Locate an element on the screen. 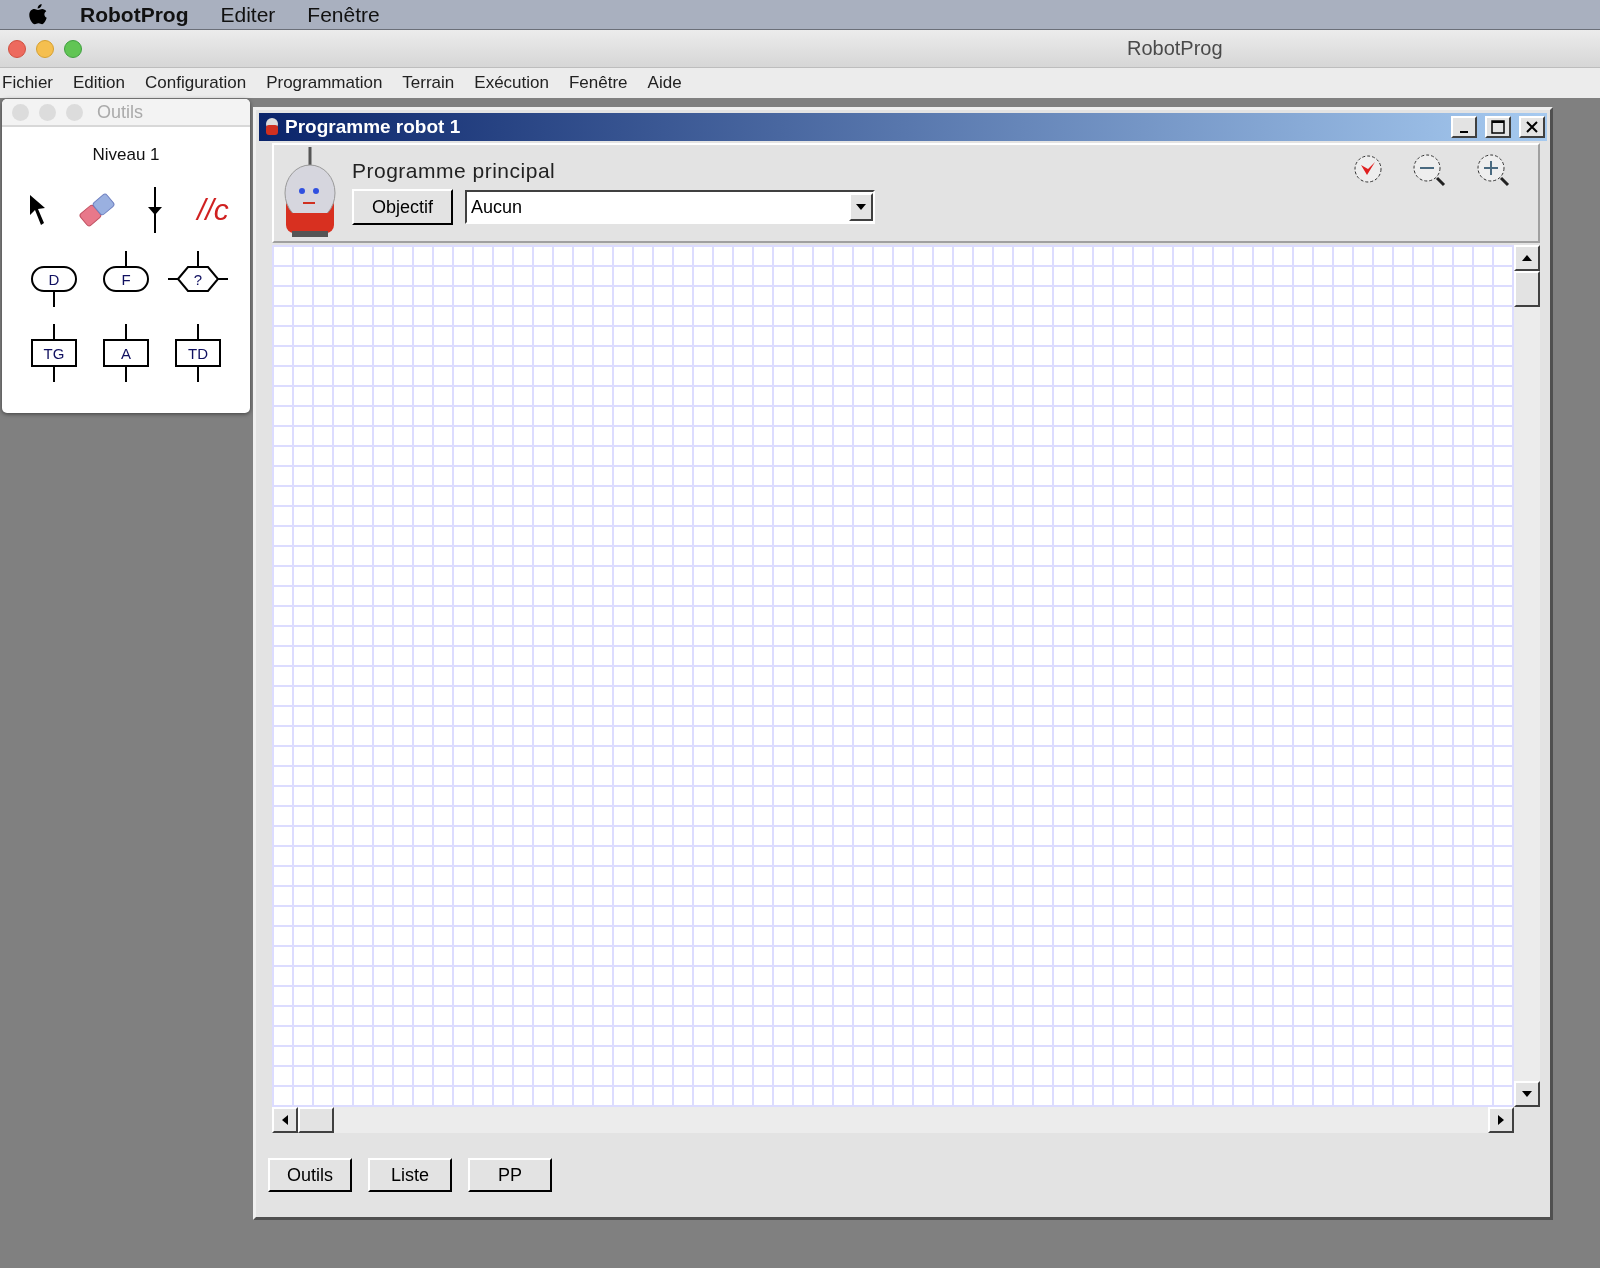  scroll-left-icon is located at coordinates (285, 1120).